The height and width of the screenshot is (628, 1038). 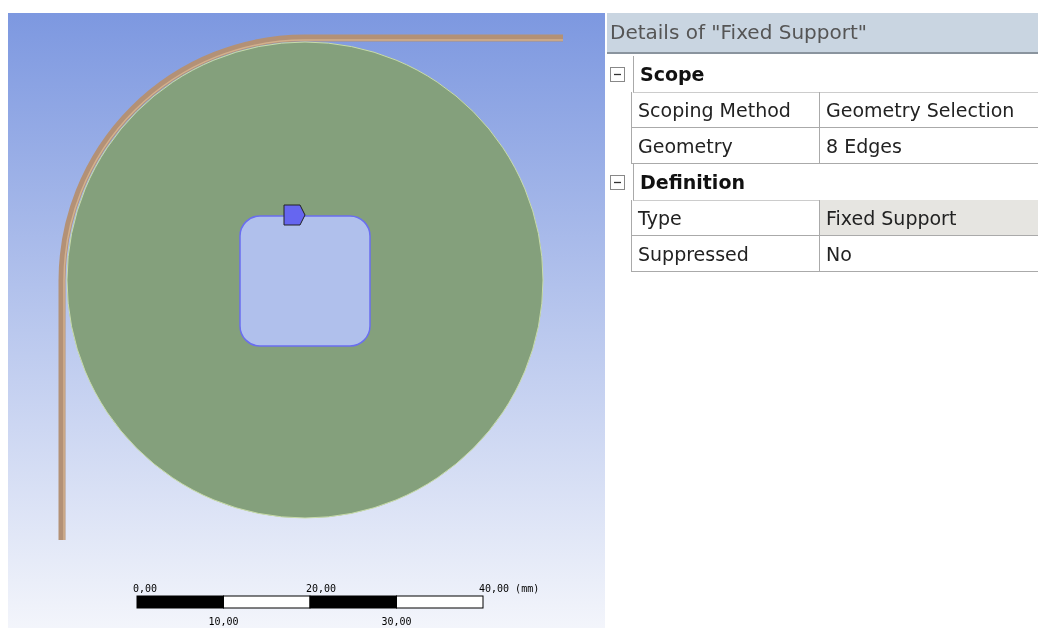 I want to click on scale-label: 10,00, so click(x=223, y=621).